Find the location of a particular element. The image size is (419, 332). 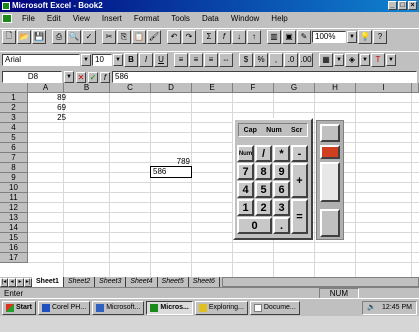

function-icon: f is located at coordinates (105, 77).